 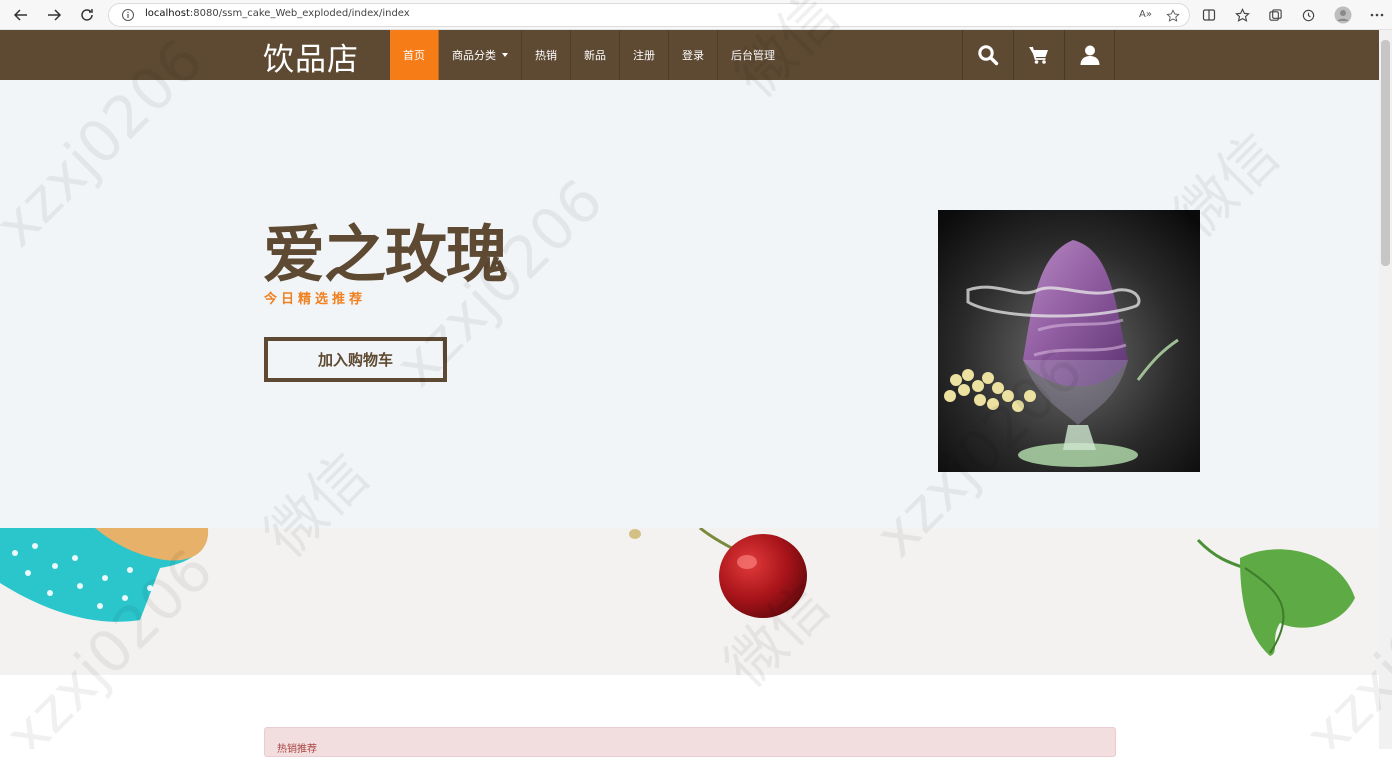 What do you see at coordinates (297, 749) in the screenshot?
I see `hot-recommend-heading: 热销推荐` at bounding box center [297, 749].